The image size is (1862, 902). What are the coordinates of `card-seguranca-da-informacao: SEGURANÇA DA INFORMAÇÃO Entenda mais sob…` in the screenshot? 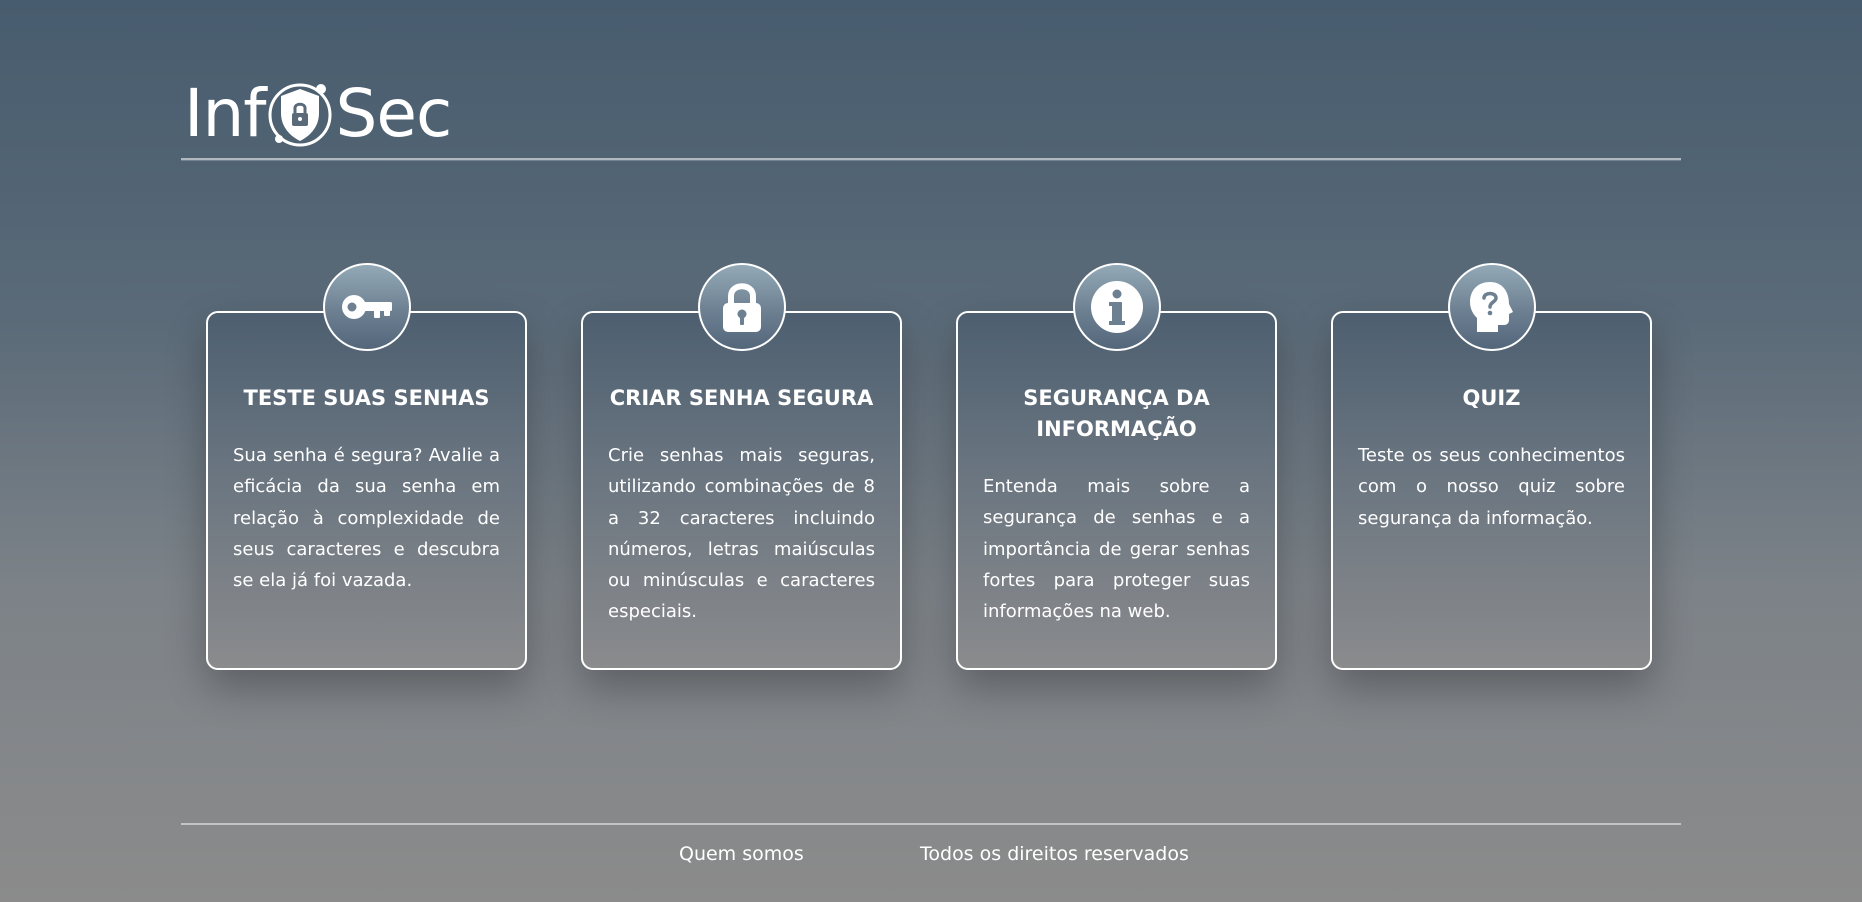 It's located at (1116, 466).